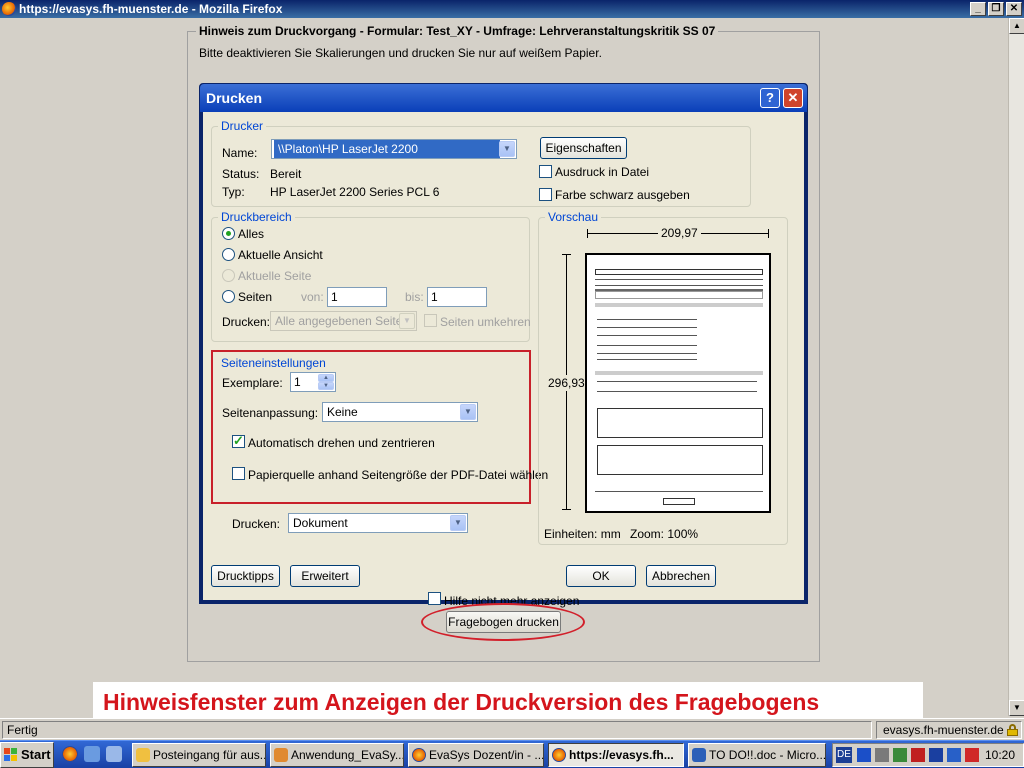  What do you see at coordinates (245, 576) in the screenshot?
I see `print-tips-button: Drucktipps` at bounding box center [245, 576].